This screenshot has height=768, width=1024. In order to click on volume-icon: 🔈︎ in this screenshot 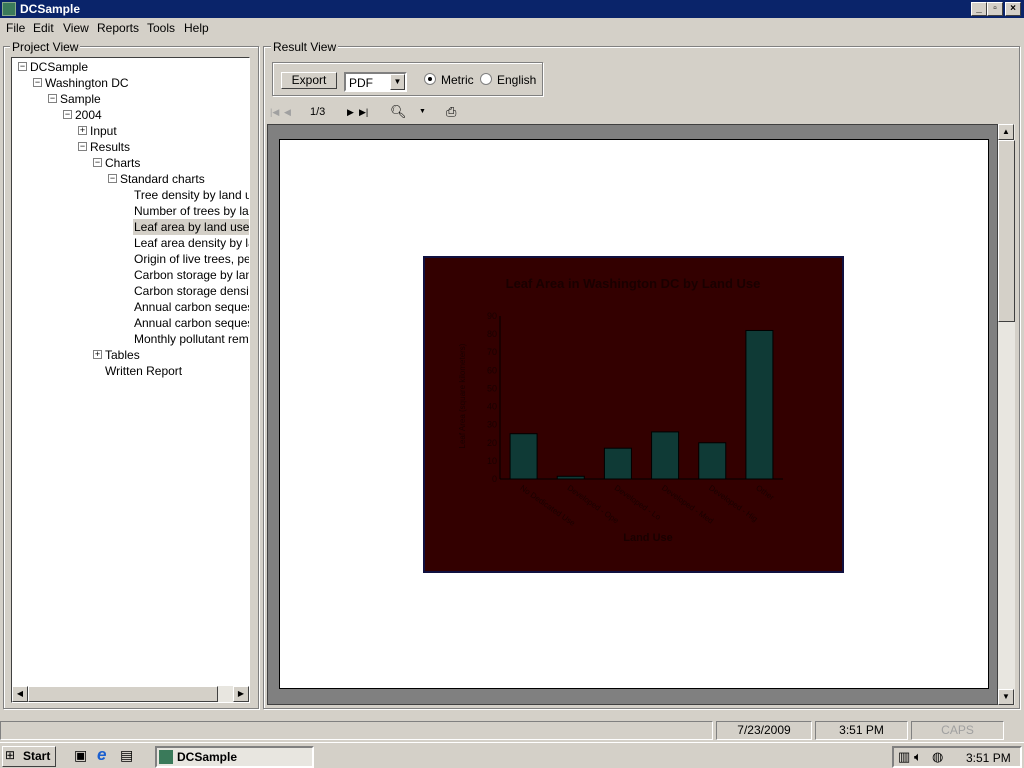, I will do `click(918, 757)`.